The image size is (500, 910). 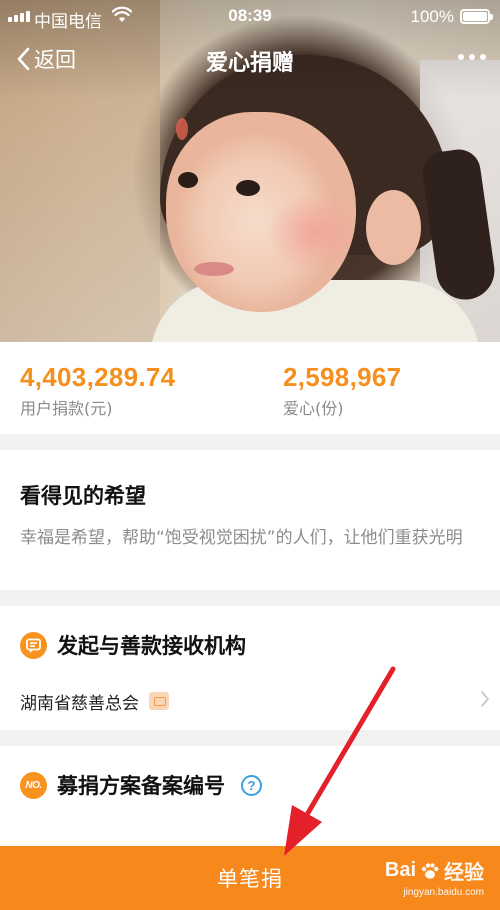 What do you see at coordinates (151, 646) in the screenshot?
I see `organization-section-title: 发起与善款接收机构` at bounding box center [151, 646].